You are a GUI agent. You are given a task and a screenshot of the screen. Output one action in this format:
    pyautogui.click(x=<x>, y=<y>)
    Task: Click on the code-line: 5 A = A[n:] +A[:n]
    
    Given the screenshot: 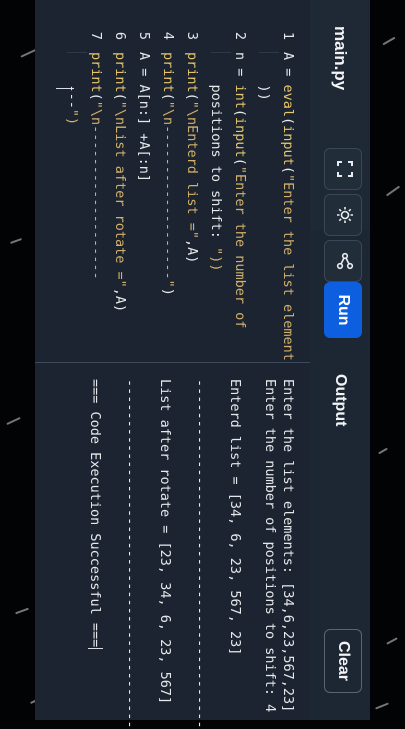 What is the action you would take?
    pyautogui.click(x=144, y=181)
    